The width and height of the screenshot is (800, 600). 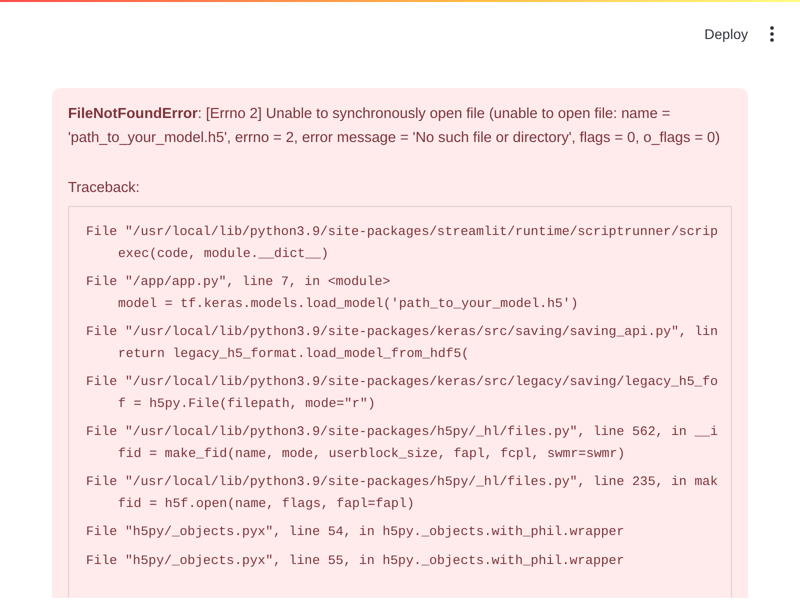 I want to click on traceback-code-line: fid = h5f.open(name, flags, fapl=fapl), so click(x=266, y=503).